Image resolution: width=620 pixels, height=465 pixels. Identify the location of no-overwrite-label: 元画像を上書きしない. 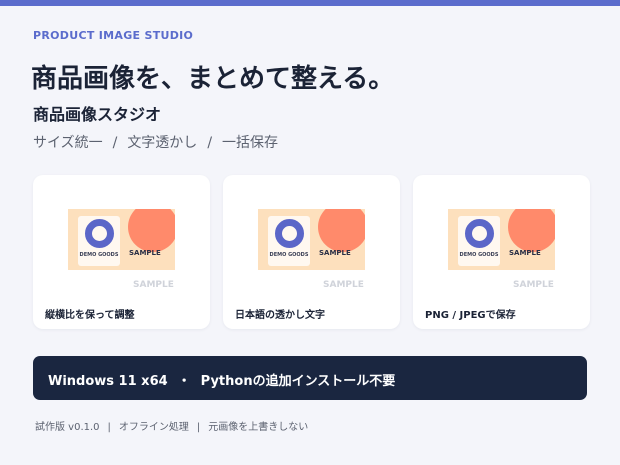
(258, 427).